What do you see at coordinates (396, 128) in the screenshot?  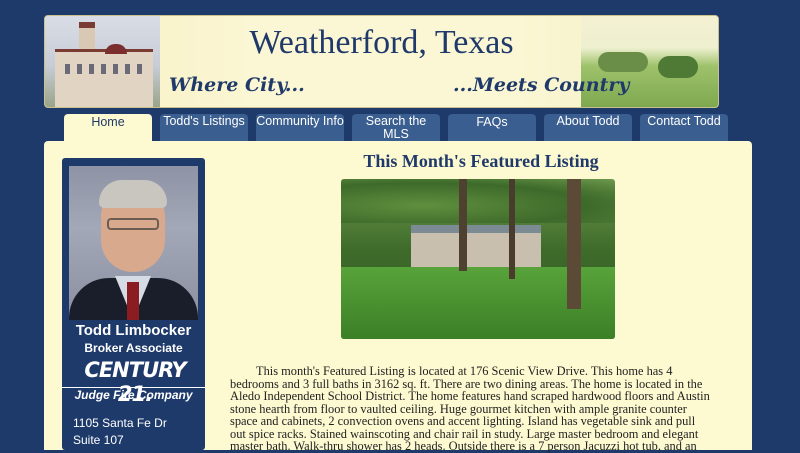 I see `tab-search-mls: Search the MLS` at bounding box center [396, 128].